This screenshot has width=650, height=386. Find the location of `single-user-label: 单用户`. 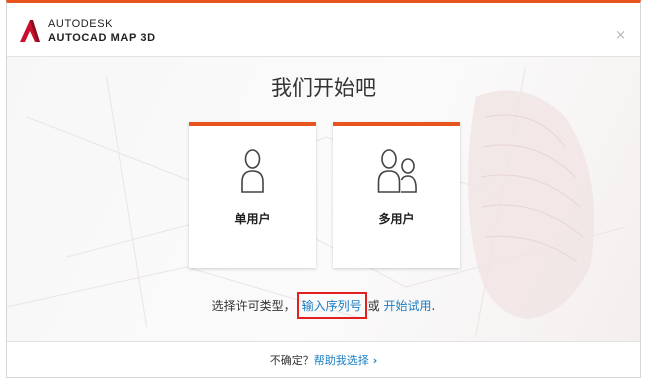

single-user-label: 单用户 is located at coordinates (252, 219).